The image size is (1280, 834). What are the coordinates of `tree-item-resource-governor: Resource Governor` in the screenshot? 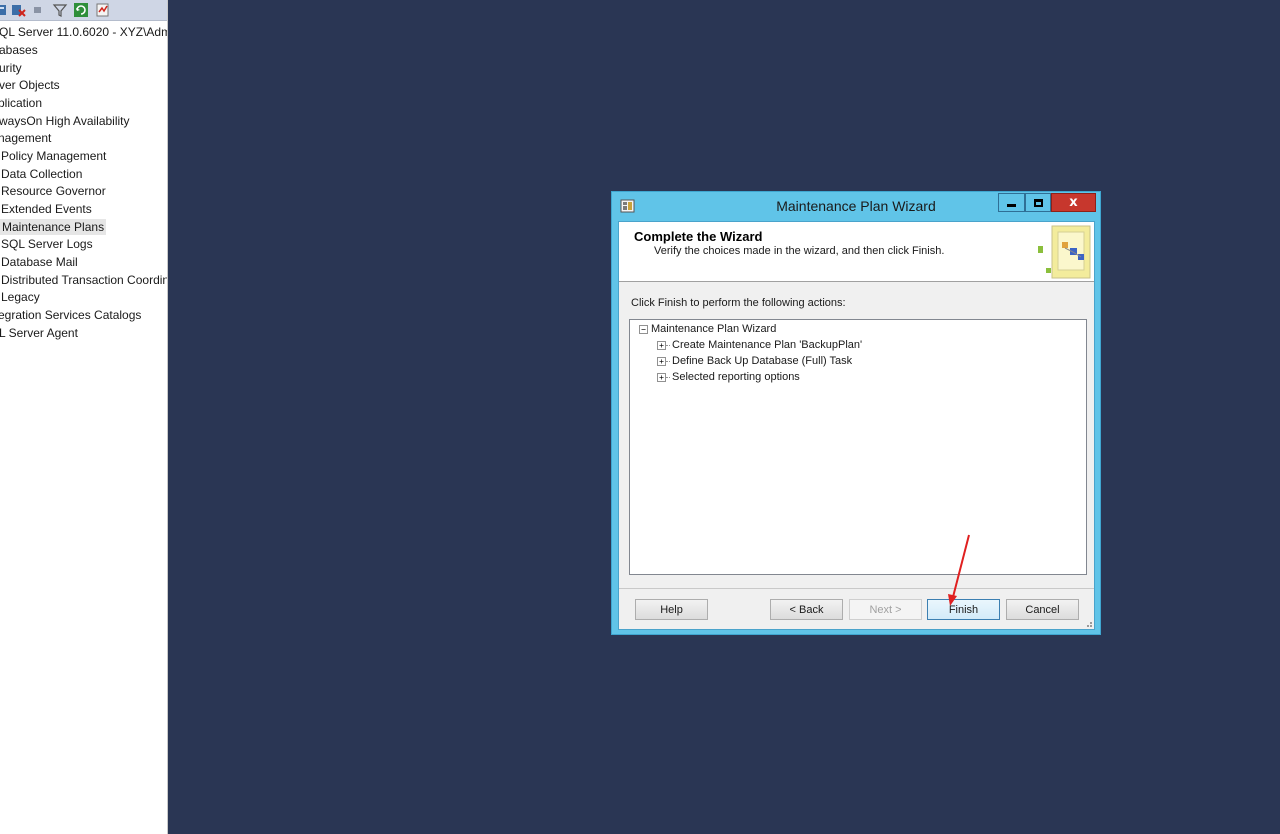 It's located at (53, 192).